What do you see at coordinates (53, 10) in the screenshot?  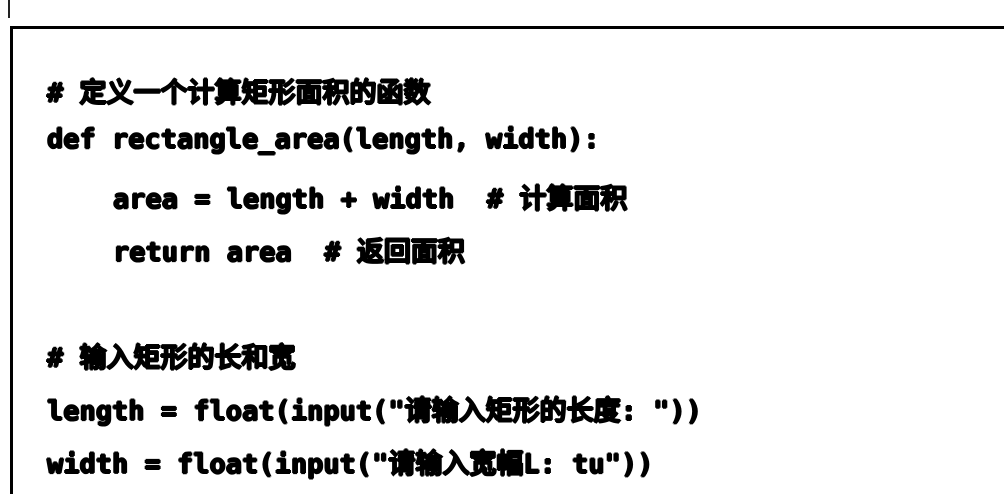 I see `previous-block-text: "` at bounding box center [53, 10].